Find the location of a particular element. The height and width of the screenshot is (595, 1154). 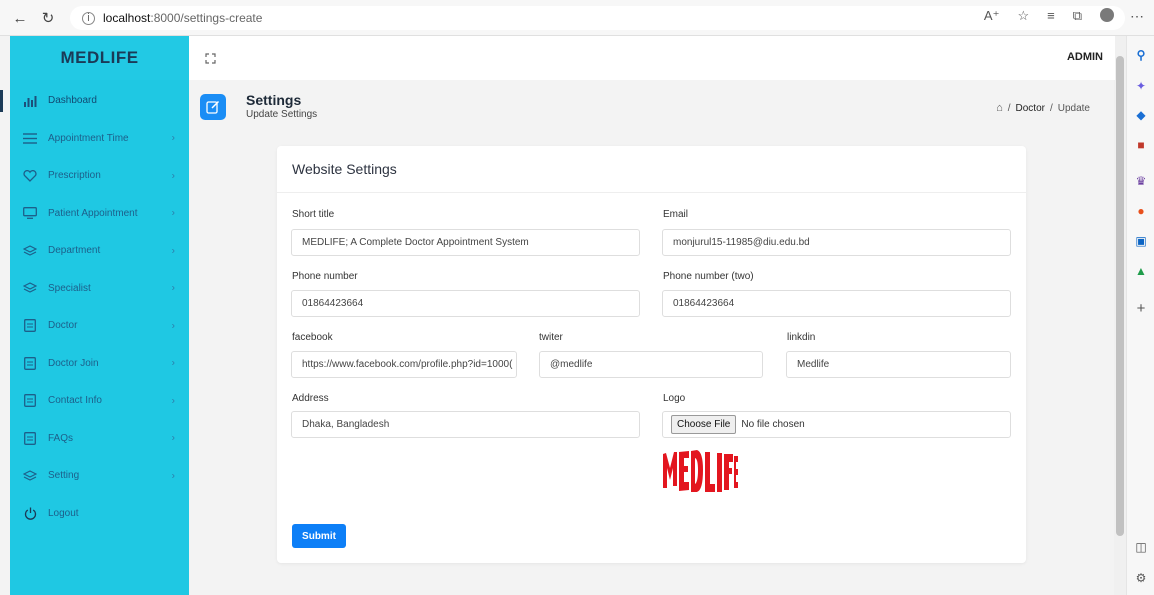

add-icon: + is located at coordinates (1141, 308).